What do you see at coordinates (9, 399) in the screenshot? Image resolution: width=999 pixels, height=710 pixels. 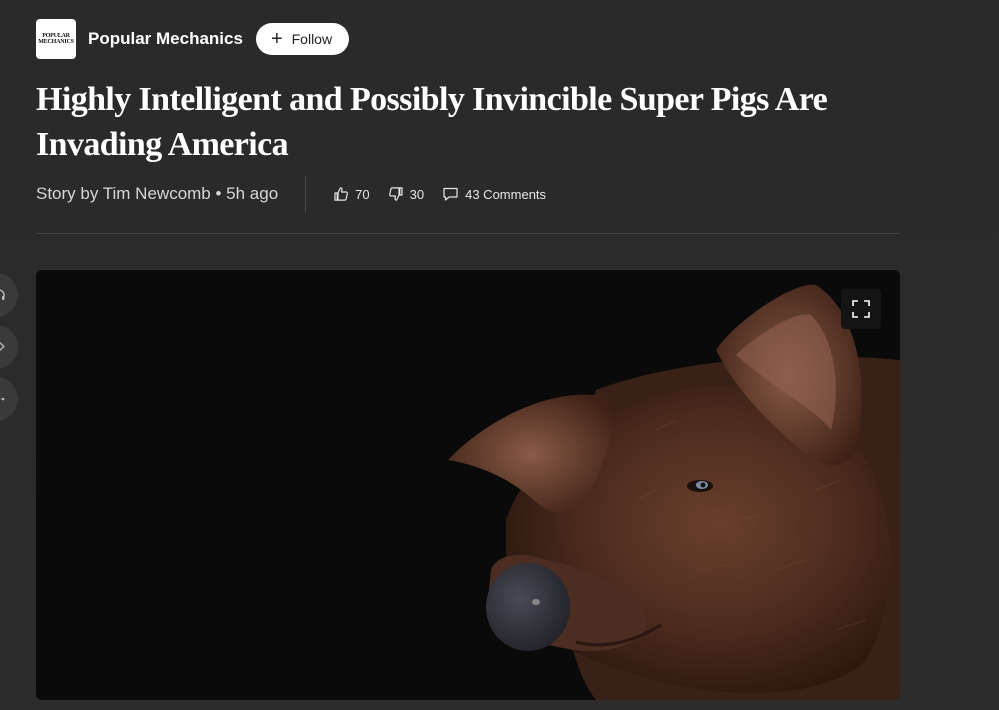 I see `more-options-button` at bounding box center [9, 399].